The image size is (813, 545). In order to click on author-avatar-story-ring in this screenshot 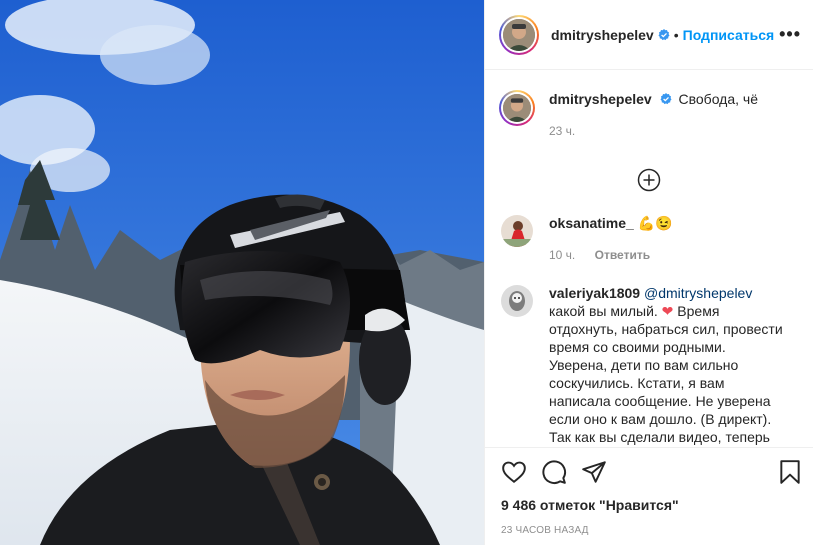, I will do `click(519, 34)`.